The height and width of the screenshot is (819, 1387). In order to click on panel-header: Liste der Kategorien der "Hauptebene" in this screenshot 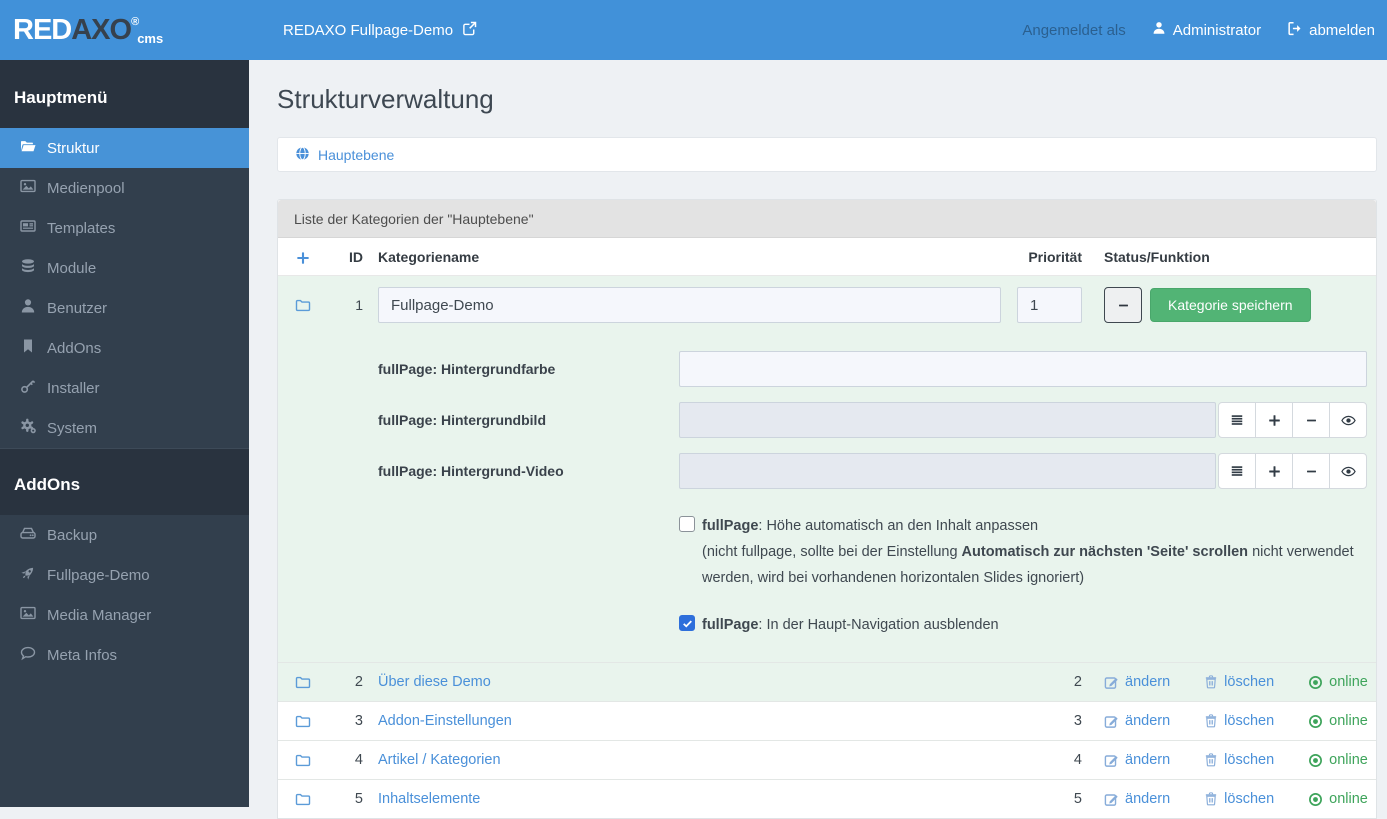, I will do `click(827, 219)`.